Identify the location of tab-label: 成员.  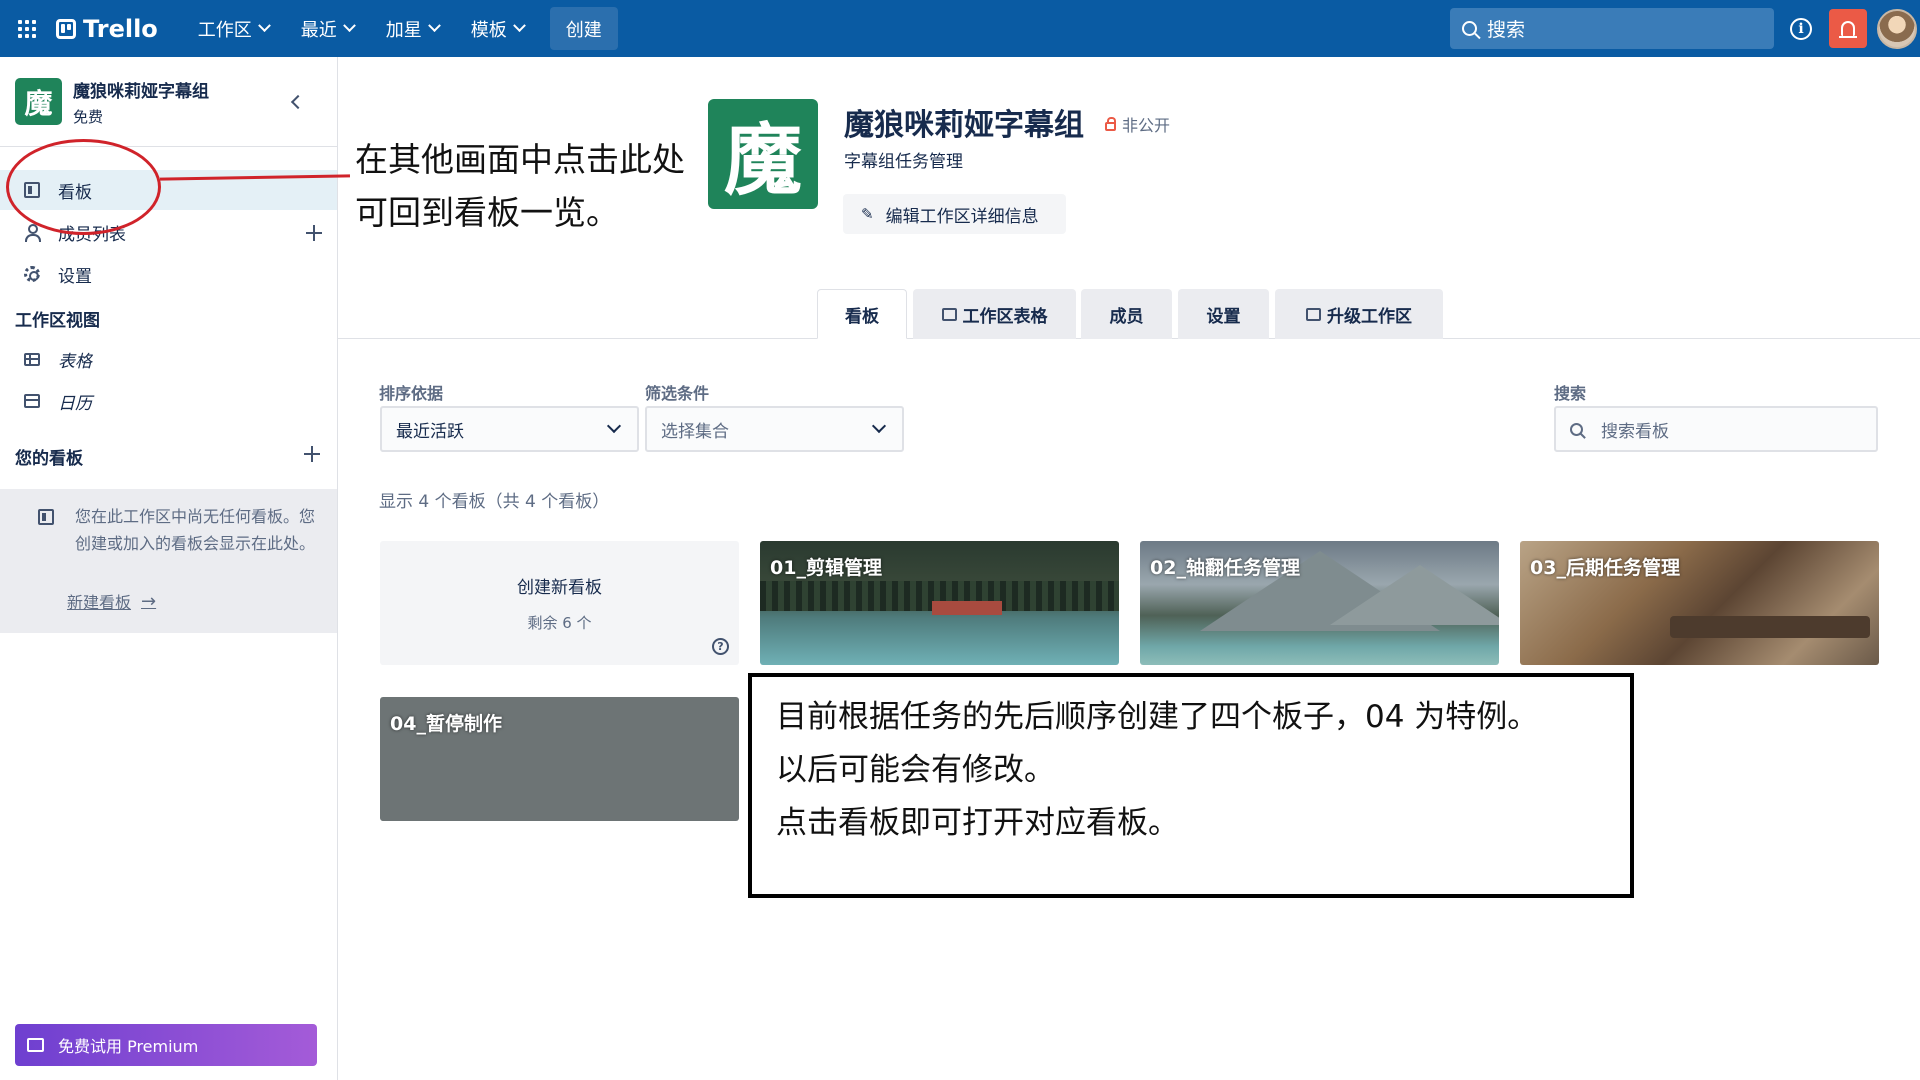
(1126, 316).